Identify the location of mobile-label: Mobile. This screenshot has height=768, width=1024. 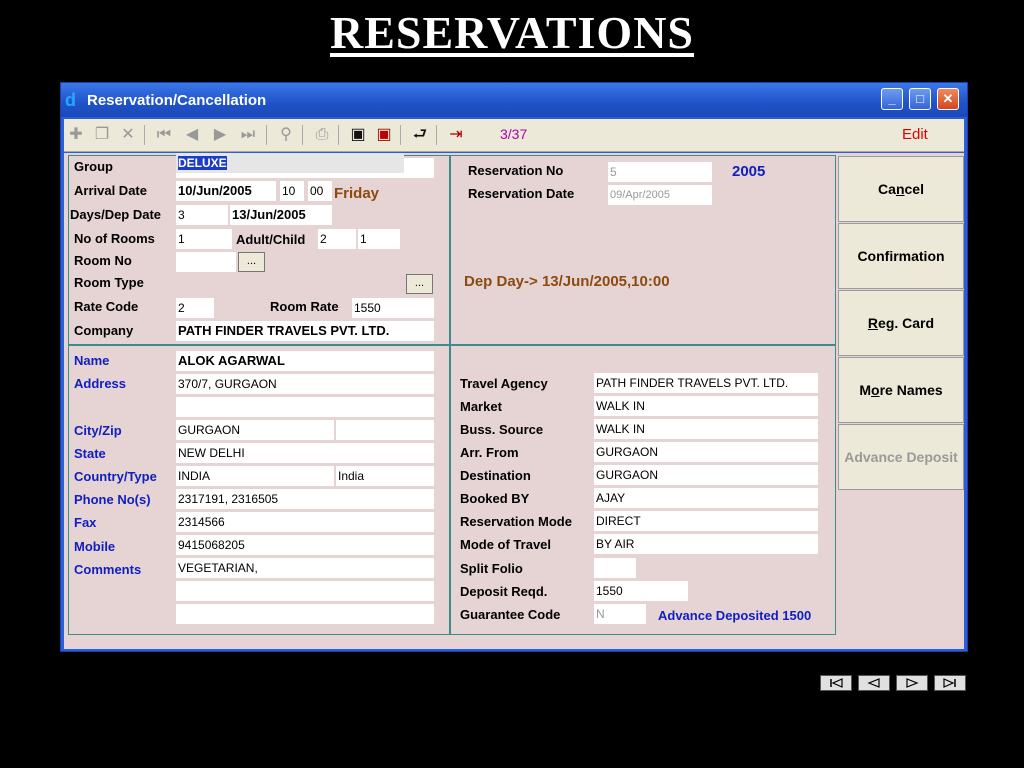
(95, 546).